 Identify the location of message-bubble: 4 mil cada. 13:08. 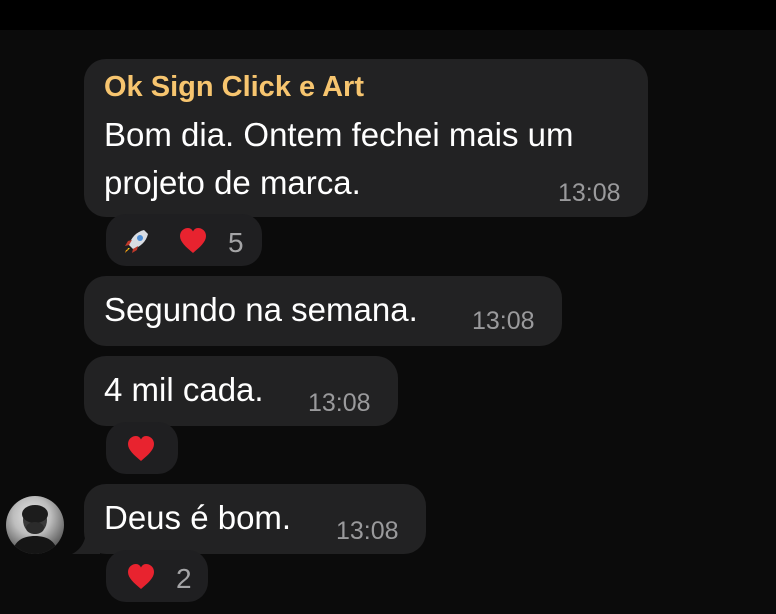
(241, 391).